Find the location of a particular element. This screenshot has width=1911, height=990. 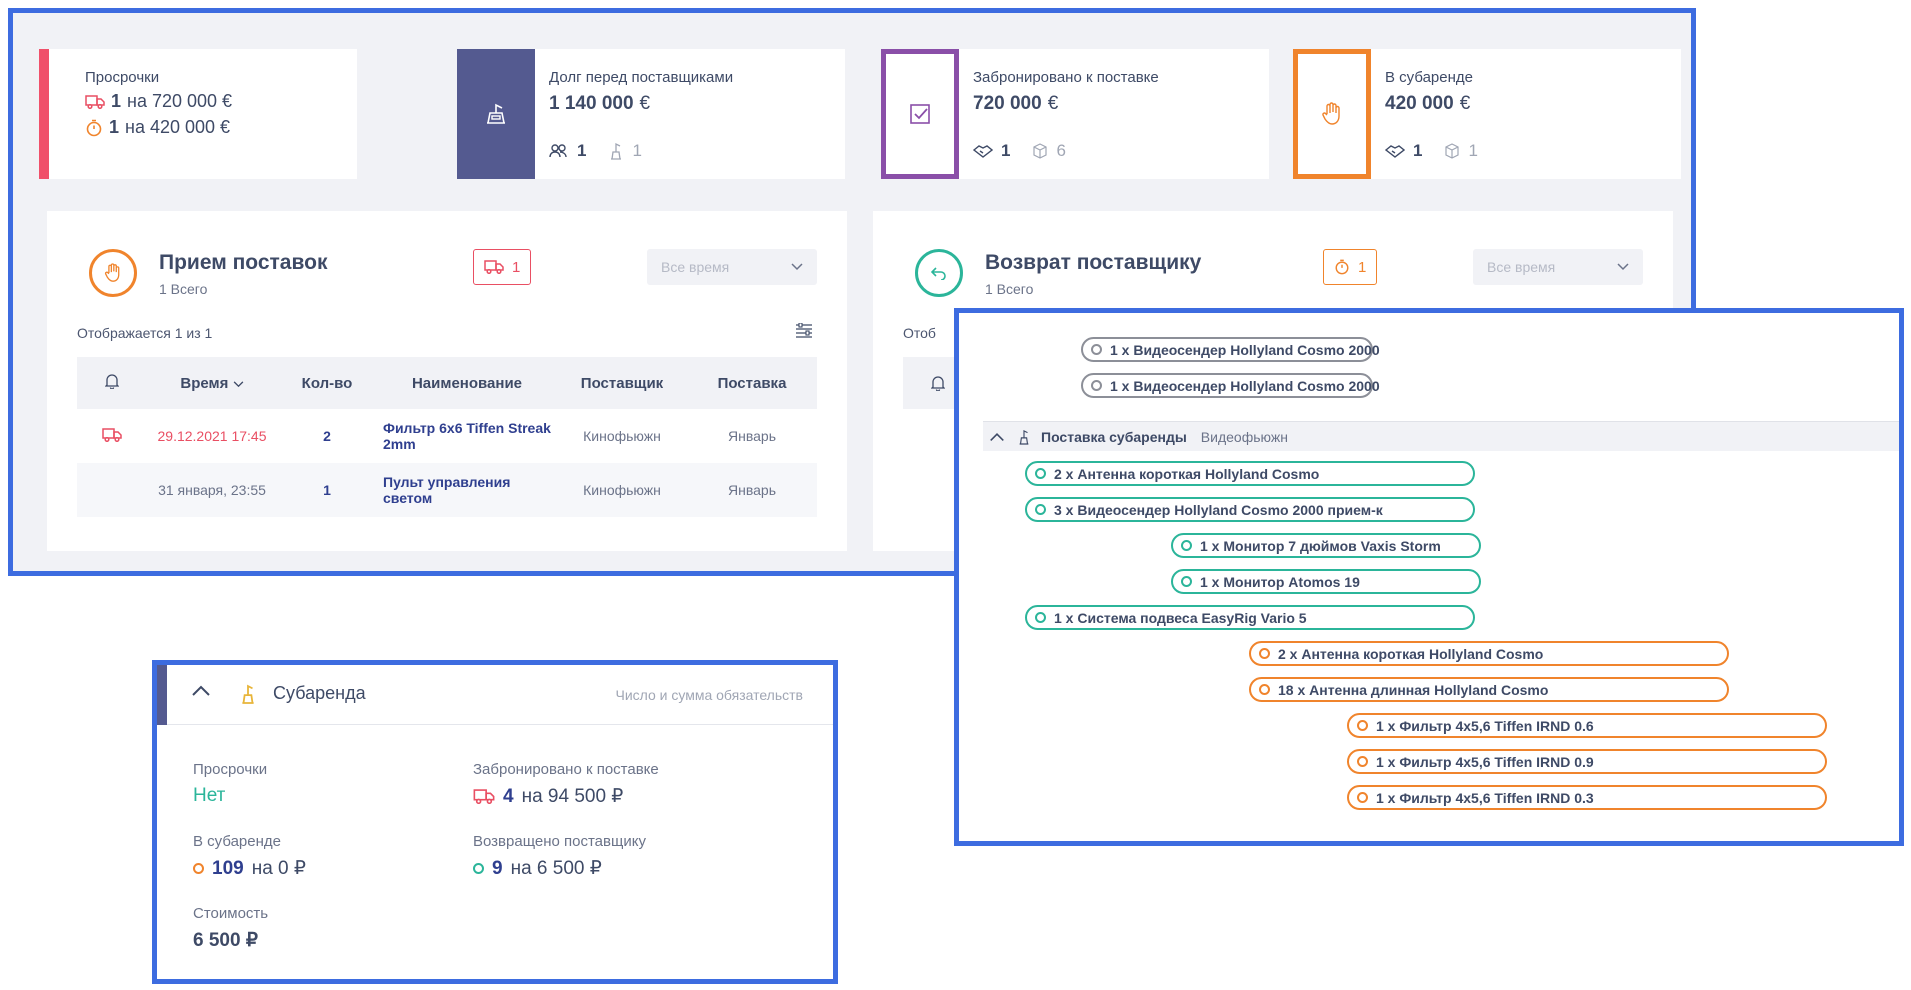

kpi-debt-amount: 1 140 000 is located at coordinates (591, 103).